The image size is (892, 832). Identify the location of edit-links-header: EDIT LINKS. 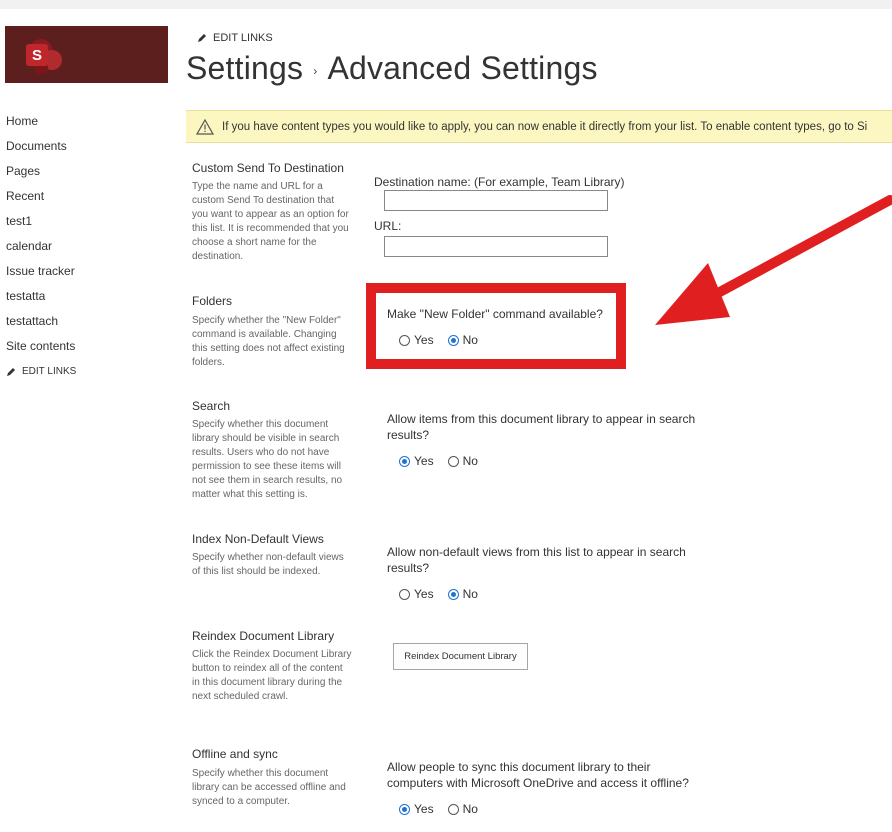
(235, 38).